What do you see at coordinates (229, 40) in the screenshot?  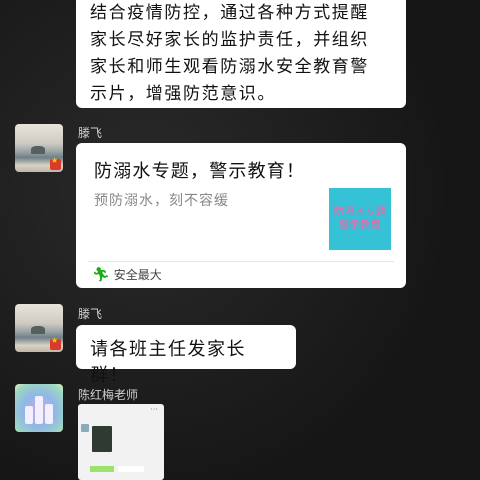 I see `message-text-line: 家长尽好家长的监护责任，并组织` at bounding box center [229, 40].